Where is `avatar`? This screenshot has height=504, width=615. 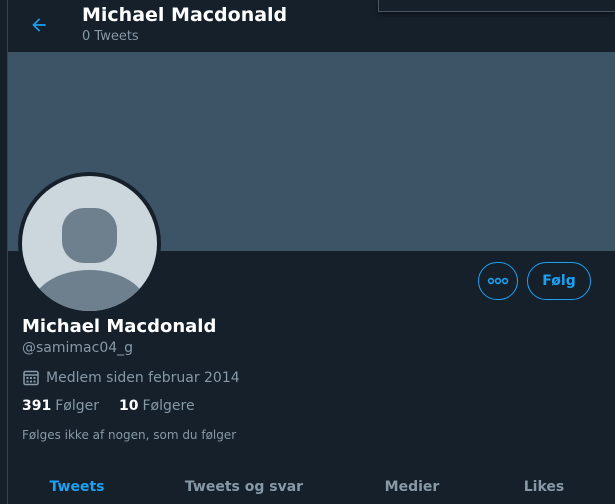 avatar is located at coordinates (89, 243).